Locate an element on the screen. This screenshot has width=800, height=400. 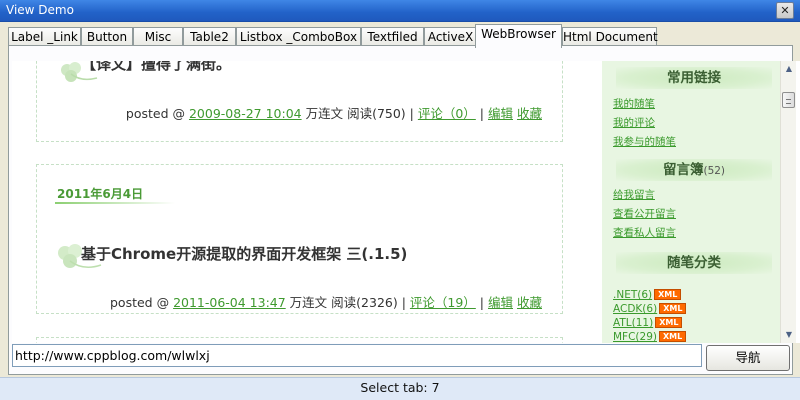
tab-textfiled: Textfiled is located at coordinates (392, 37).